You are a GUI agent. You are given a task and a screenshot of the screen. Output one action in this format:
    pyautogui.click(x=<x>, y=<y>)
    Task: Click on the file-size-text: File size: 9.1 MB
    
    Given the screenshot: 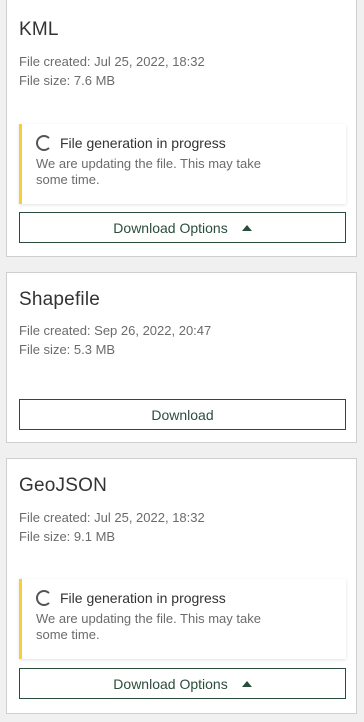 What is the action you would take?
    pyautogui.click(x=67, y=536)
    